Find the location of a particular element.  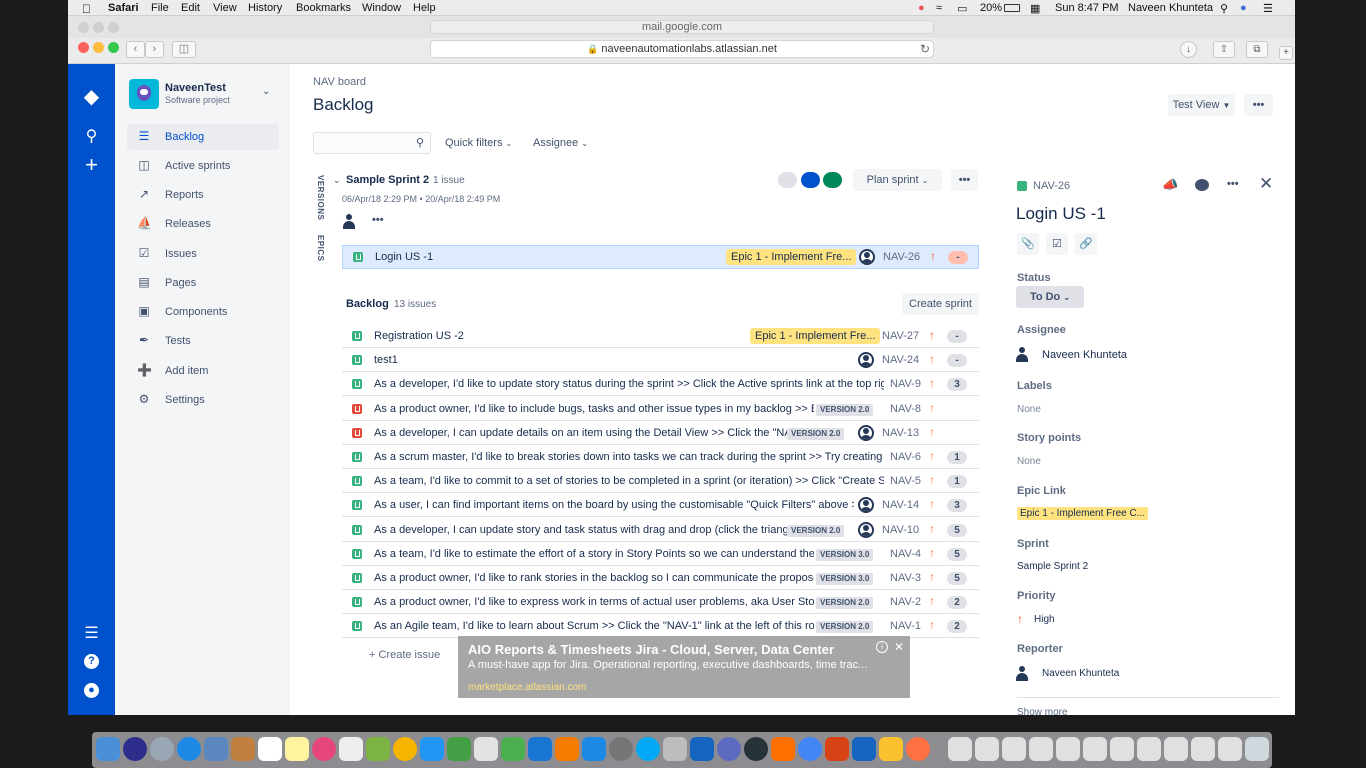

menu-safari: Safari is located at coordinates (123, 8).